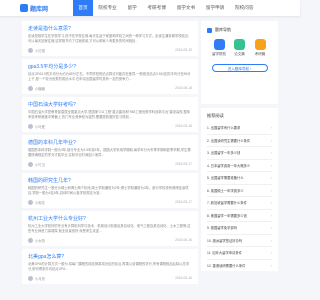 The height and width of the screenshot is (300, 320). What do you see at coordinates (110, 278) in the screenshot?
I see `article-meta: 小月亮 2024-05-16` at bounding box center [110, 278].